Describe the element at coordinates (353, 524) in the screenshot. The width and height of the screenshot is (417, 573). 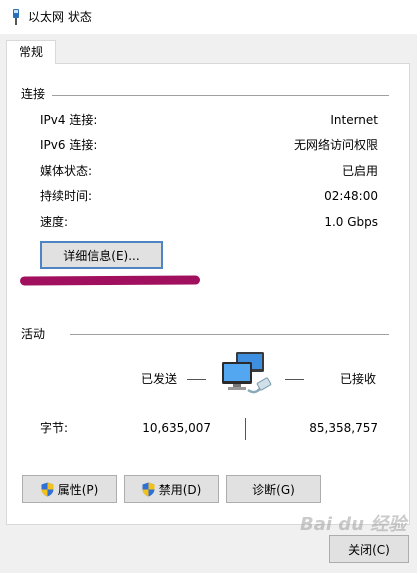
I see `watermark: Bai du 经验` at that location.